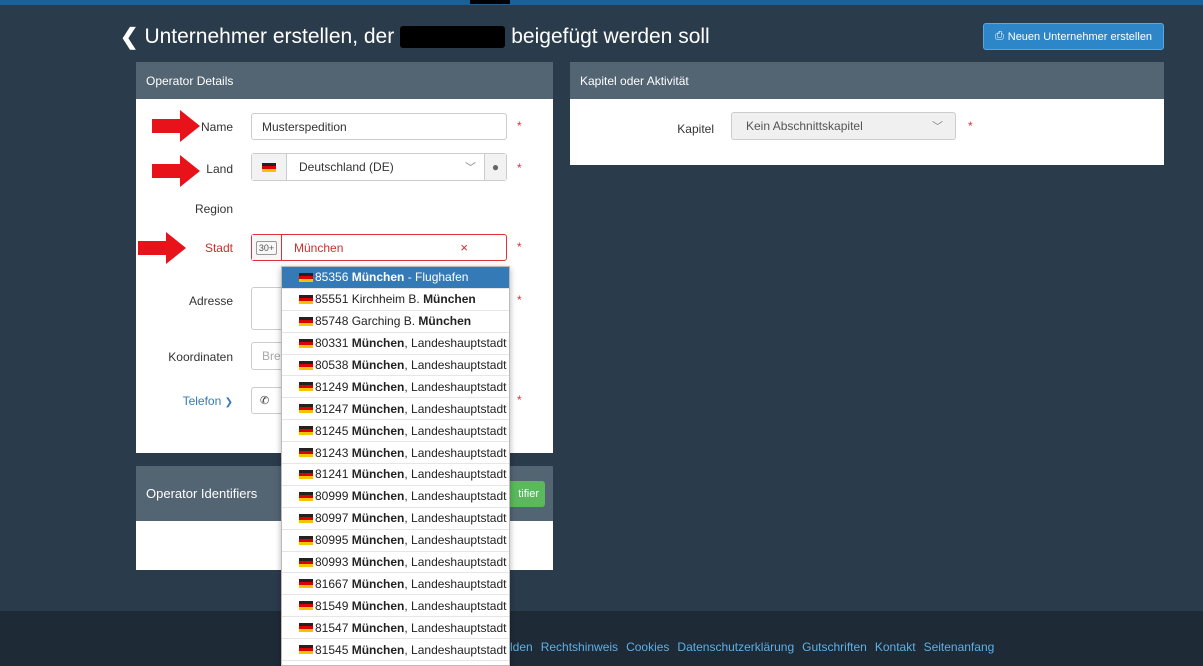  I want to click on add-identifier-label: tifier, so click(528, 494).